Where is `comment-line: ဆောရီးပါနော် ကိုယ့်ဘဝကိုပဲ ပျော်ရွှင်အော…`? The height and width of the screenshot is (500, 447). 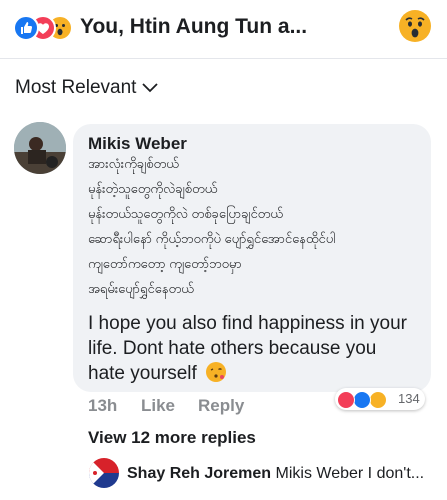
comment-line: ဆောရီးပါနော် ကိုယ့်ဘဝကိုပဲ ပျော်ရွှင်အော… is located at coordinates (212, 238).